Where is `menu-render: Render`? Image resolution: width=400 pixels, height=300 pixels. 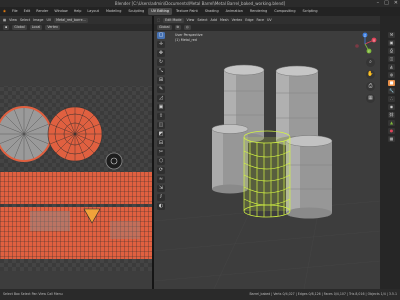 menu-render: Render is located at coordinates (42, 11).